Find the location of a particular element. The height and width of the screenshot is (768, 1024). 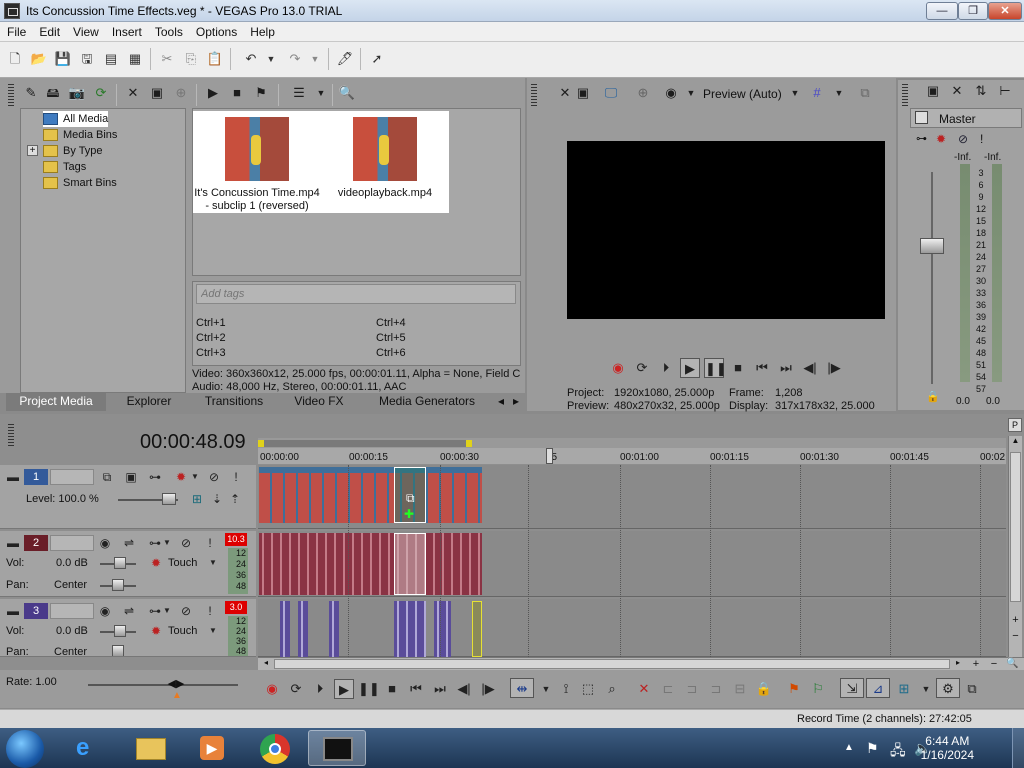

track-header-1: ▬ 1 ⧉ ▣ ⊶ ✹ ▼ ⊘ ! Level: 100.0 % ⊞ ⇣ ⇡ is located at coordinates (128, 497).